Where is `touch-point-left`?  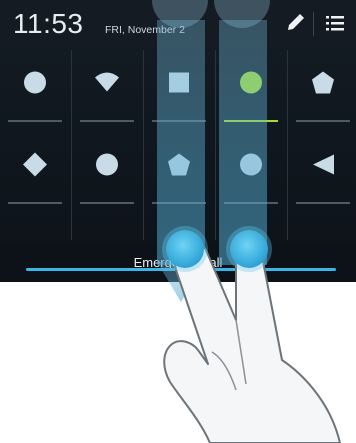
touch-point-left is located at coordinates (185, 249).